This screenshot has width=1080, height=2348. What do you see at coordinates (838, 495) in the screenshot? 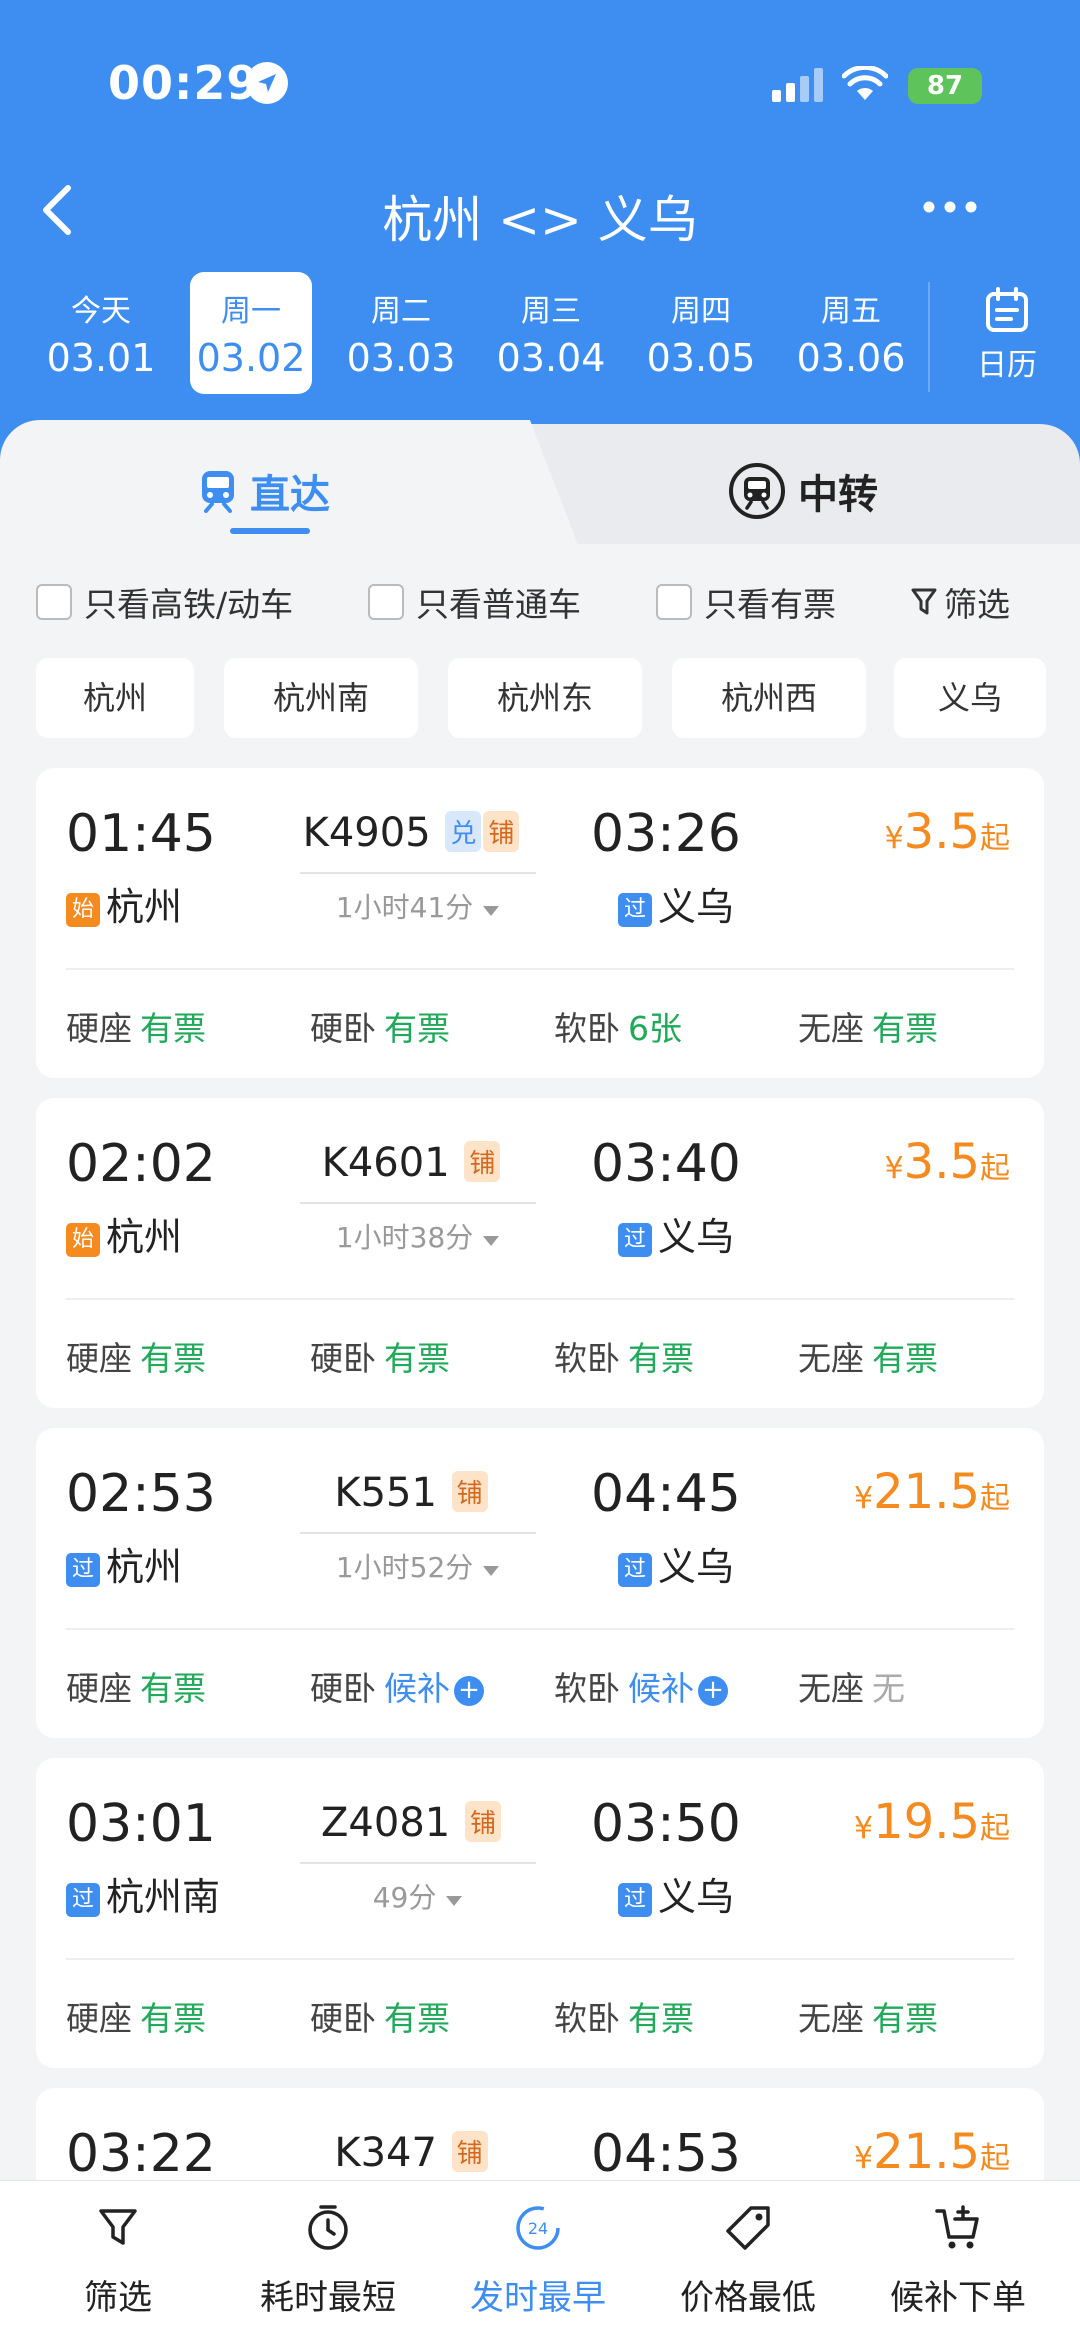
I see `tab-transfer-label: 中转` at bounding box center [838, 495].